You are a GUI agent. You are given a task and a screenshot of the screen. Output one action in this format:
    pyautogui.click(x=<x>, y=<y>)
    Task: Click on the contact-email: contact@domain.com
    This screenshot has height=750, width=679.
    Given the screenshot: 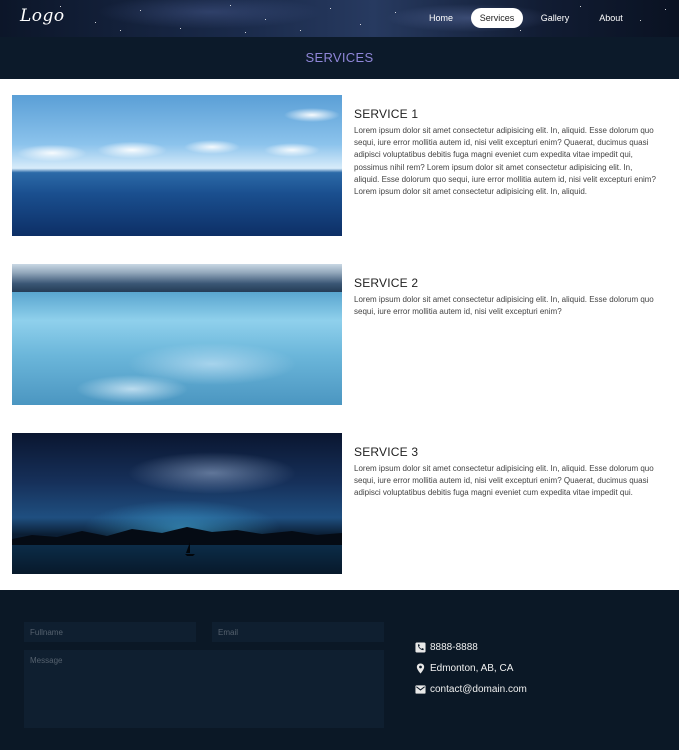 What is the action you would take?
    pyautogui.click(x=471, y=689)
    